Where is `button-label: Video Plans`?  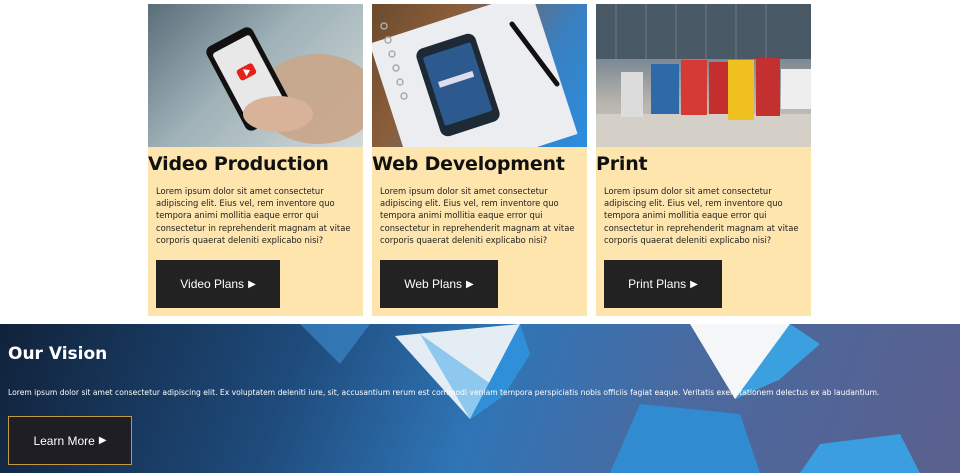 button-label: Video Plans is located at coordinates (212, 284).